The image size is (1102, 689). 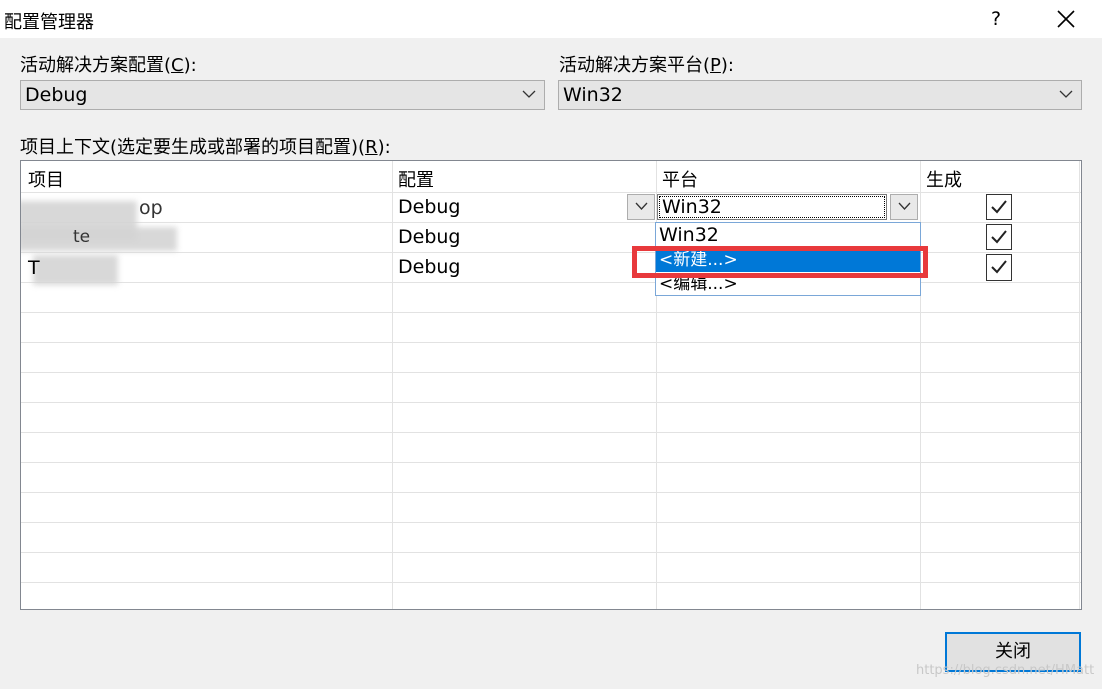 What do you see at coordinates (680, 179) in the screenshot?
I see `column-header-platform: 平台` at bounding box center [680, 179].